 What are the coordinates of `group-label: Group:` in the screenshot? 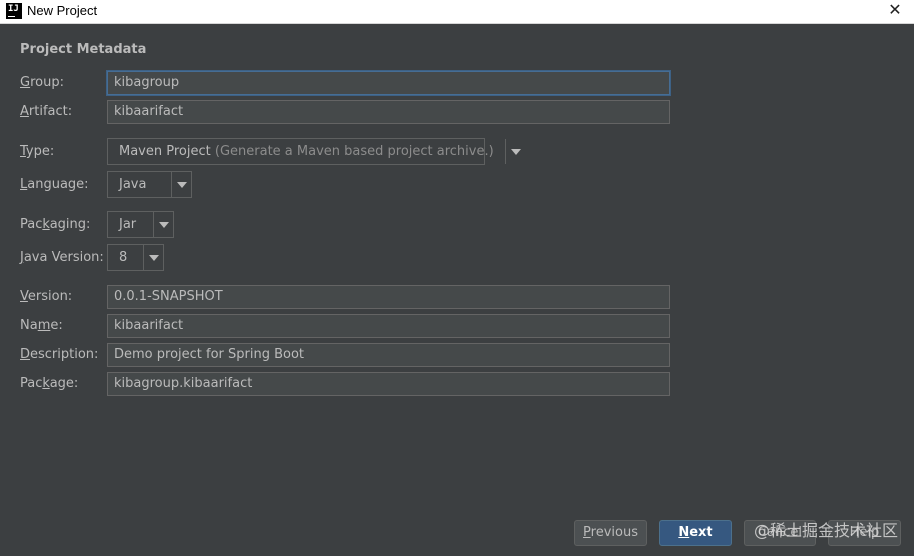 It's located at (42, 82).